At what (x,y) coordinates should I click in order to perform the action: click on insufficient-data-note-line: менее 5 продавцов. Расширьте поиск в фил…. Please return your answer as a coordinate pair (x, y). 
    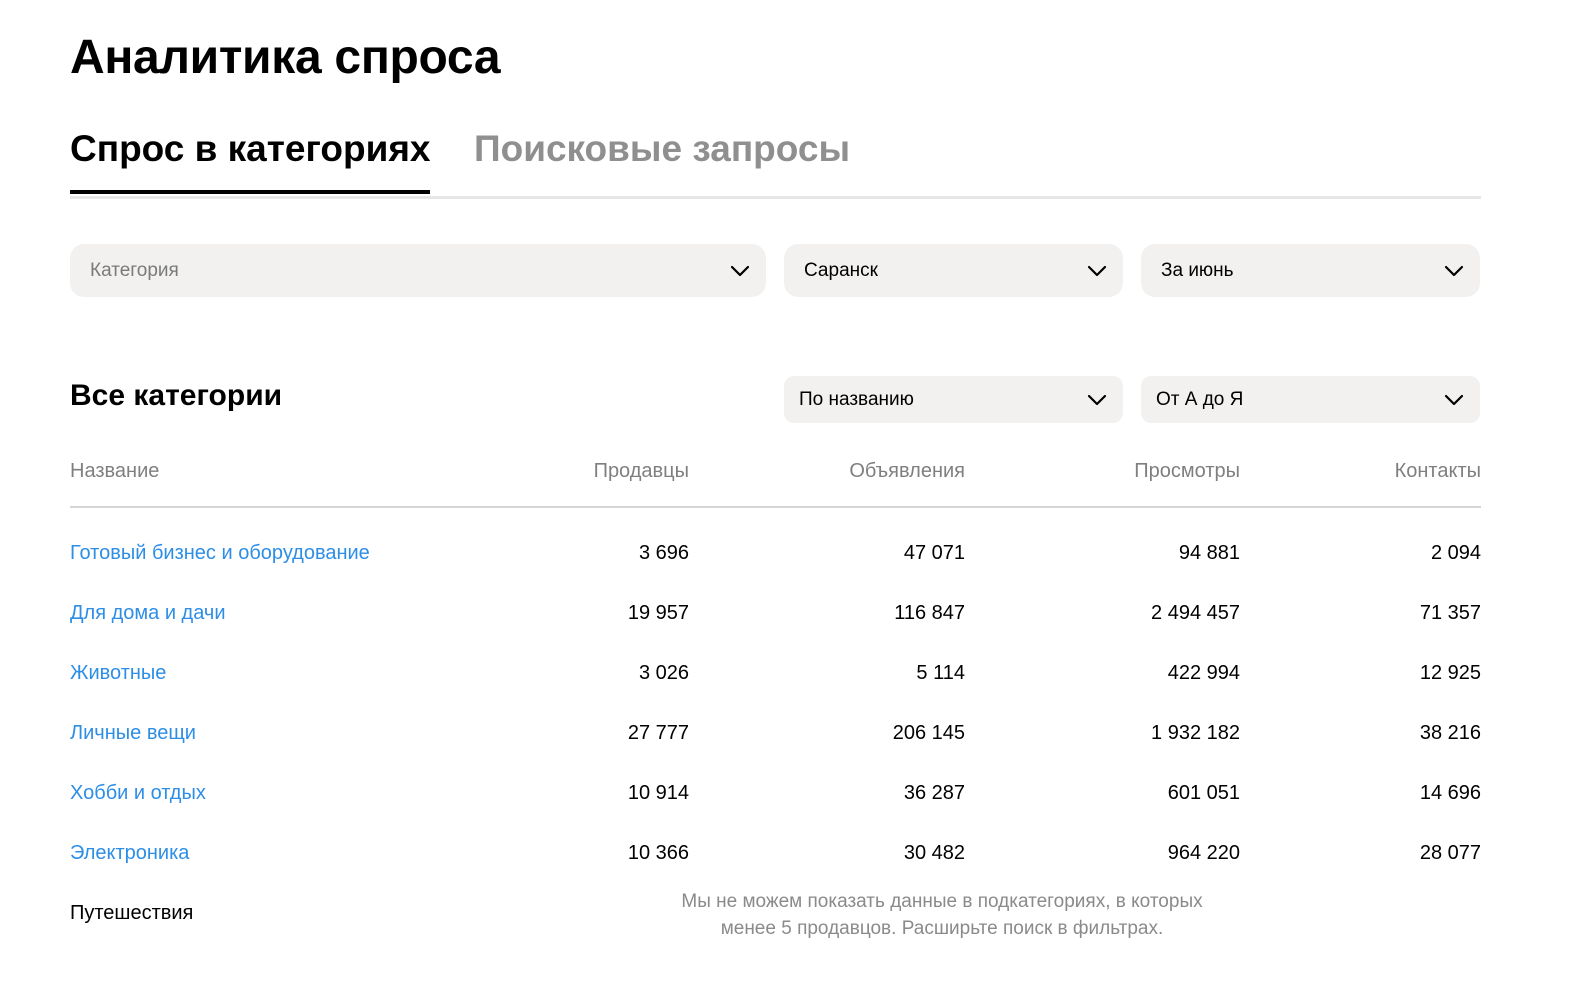
    Looking at the image, I should click on (942, 928).